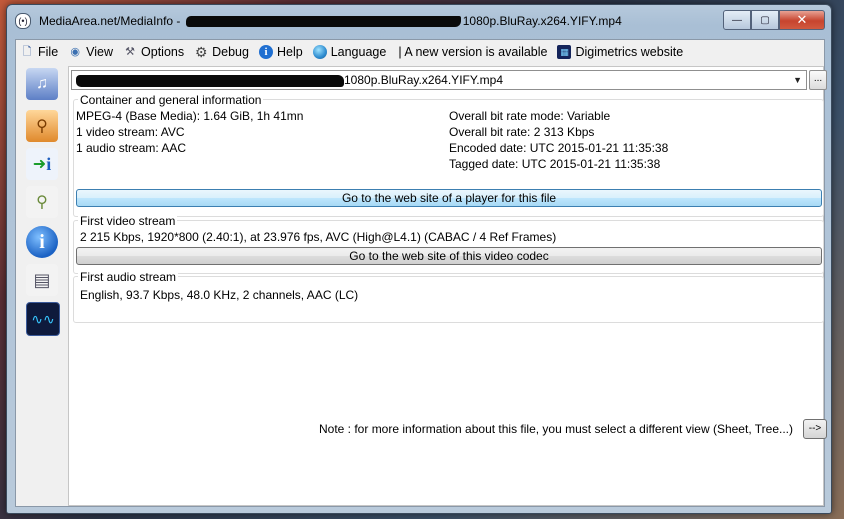 The image size is (844, 519). I want to click on menu-help: i Help, so click(282, 52).